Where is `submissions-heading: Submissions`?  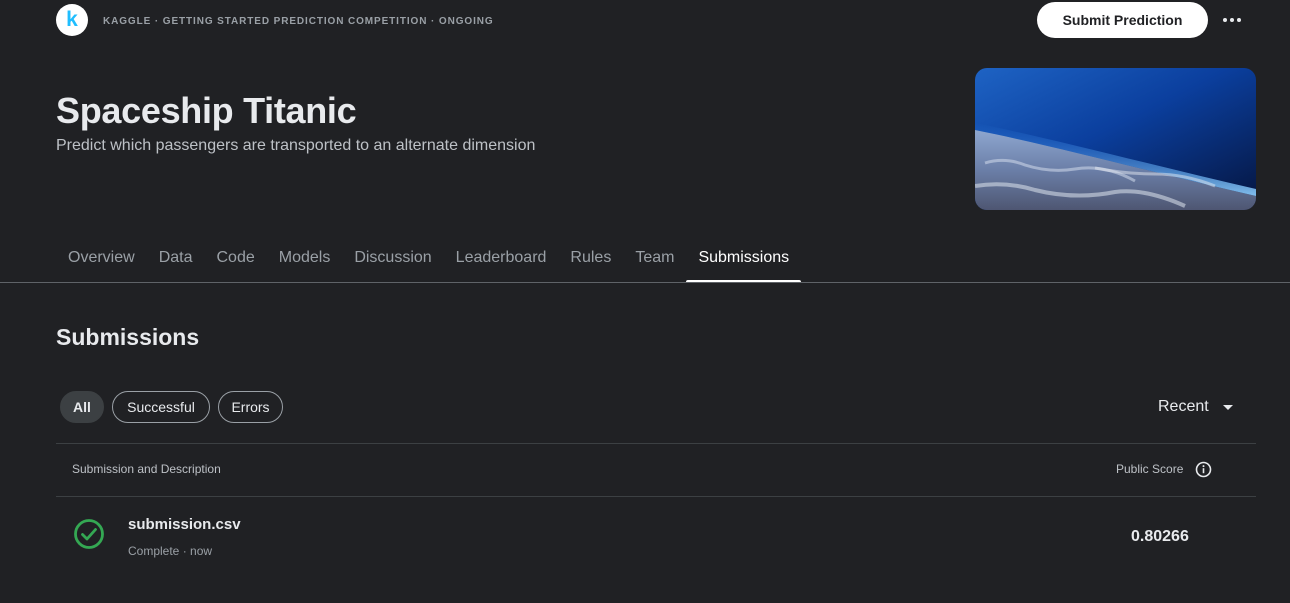
submissions-heading: Submissions is located at coordinates (128, 337).